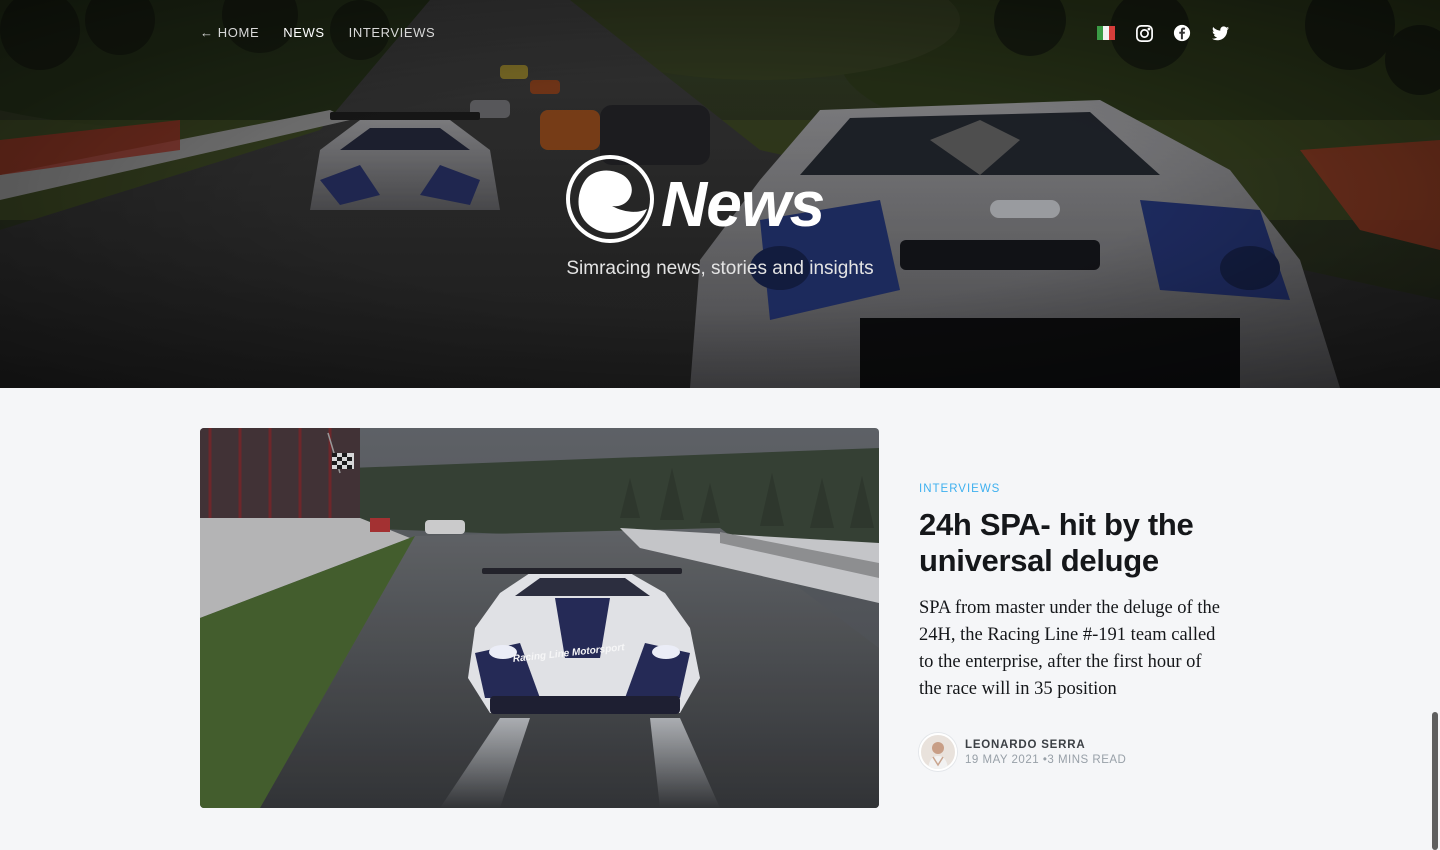  Describe the element at coordinates (1045, 745) in the screenshot. I see `author-name: LEONARDO SERRA` at that location.